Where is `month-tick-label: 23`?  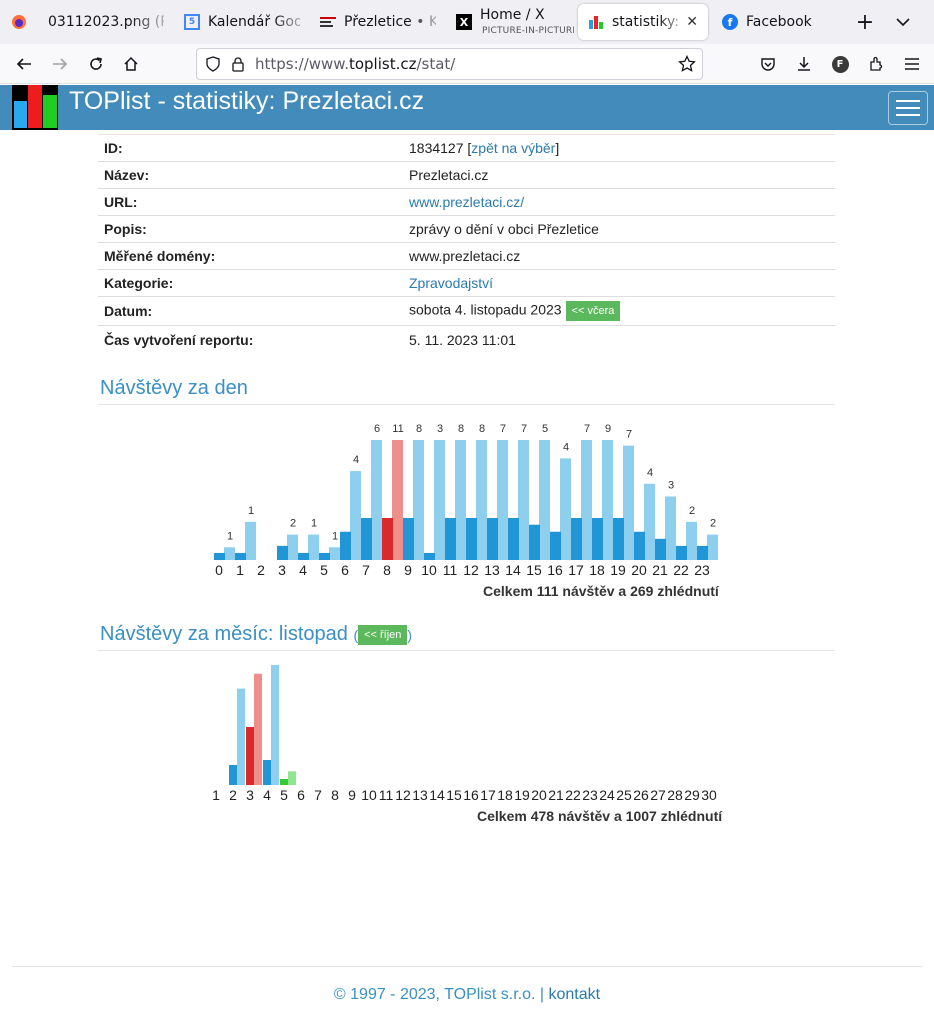 month-tick-label: 23 is located at coordinates (590, 795).